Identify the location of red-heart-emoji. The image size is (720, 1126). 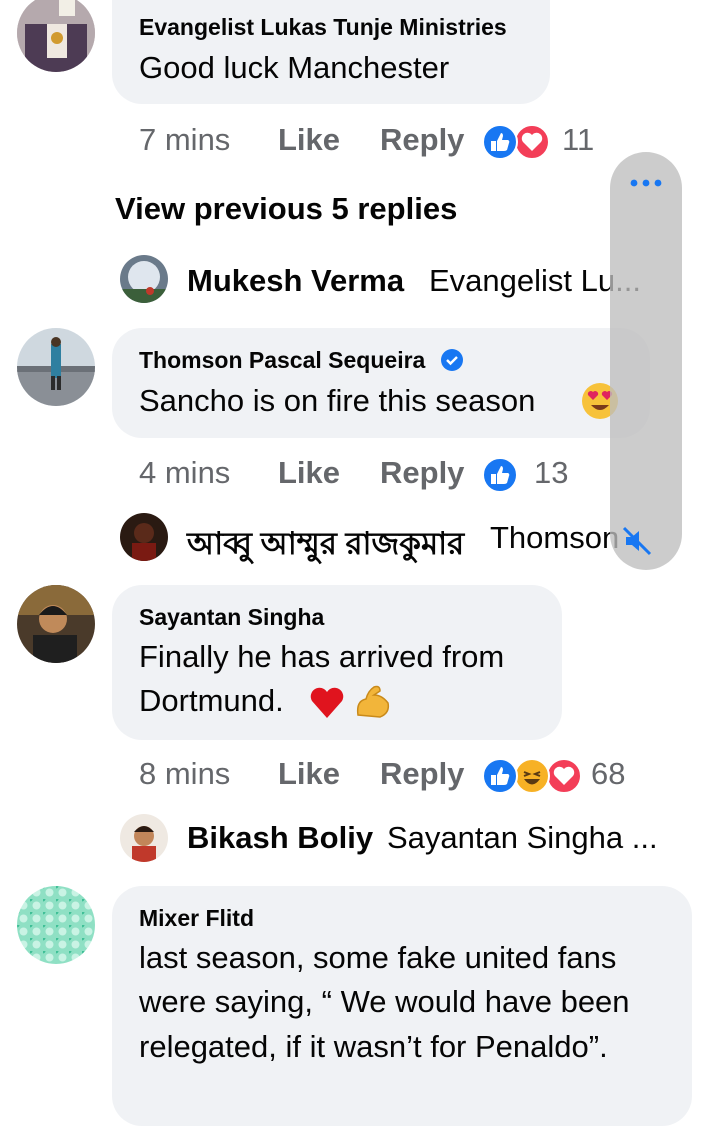
(327, 703).